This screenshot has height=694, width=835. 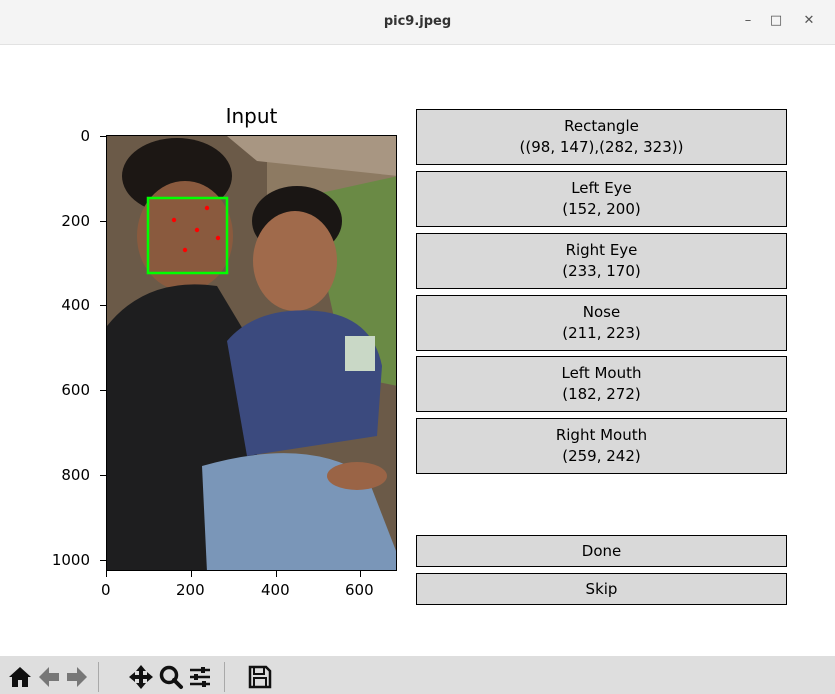 I want to click on left-mouth-button-label: Left Mouth, so click(x=601, y=373).